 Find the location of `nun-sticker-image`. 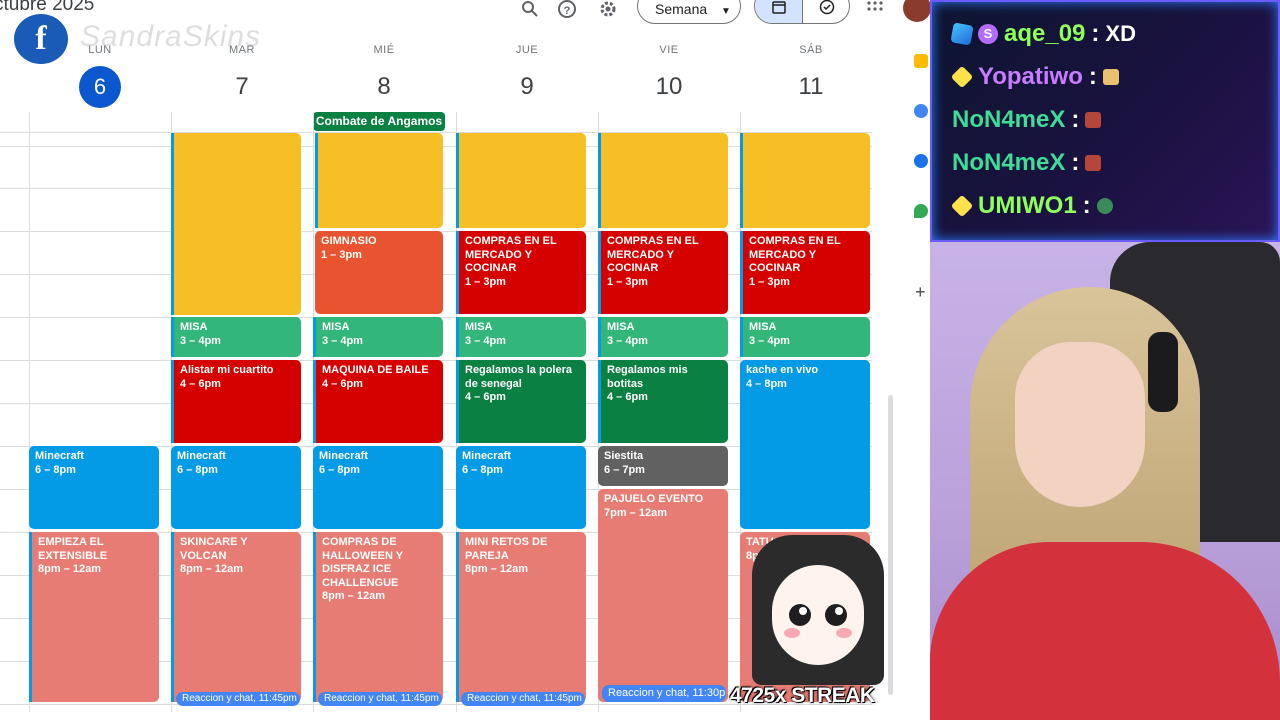

nun-sticker-image is located at coordinates (818, 610).